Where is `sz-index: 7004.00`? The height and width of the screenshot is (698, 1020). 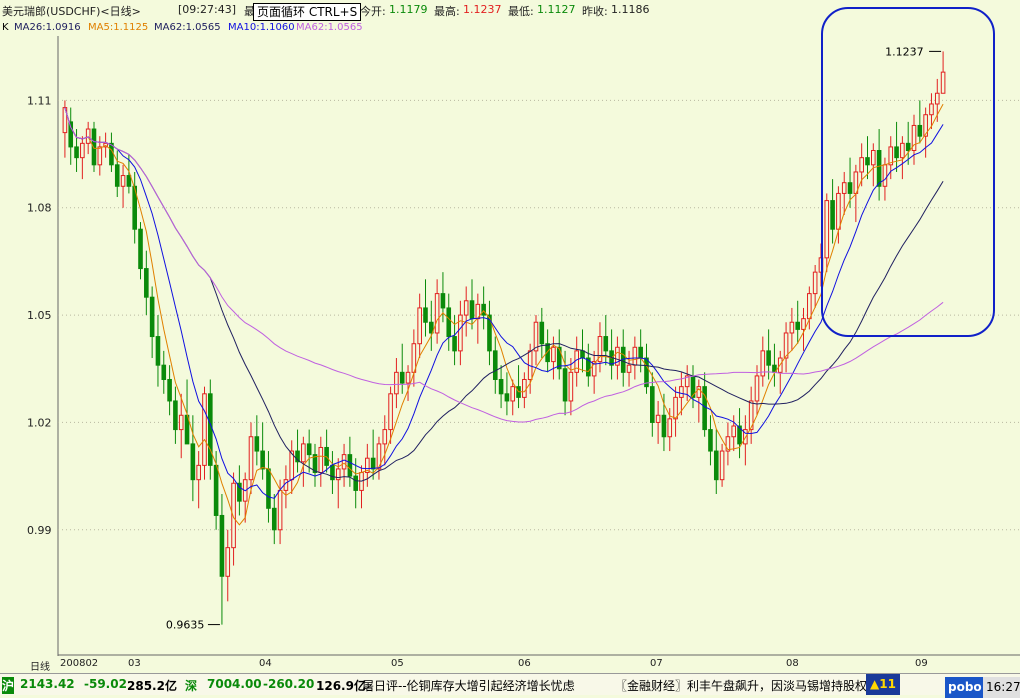
sz-index: 7004.00 is located at coordinates (234, 684).